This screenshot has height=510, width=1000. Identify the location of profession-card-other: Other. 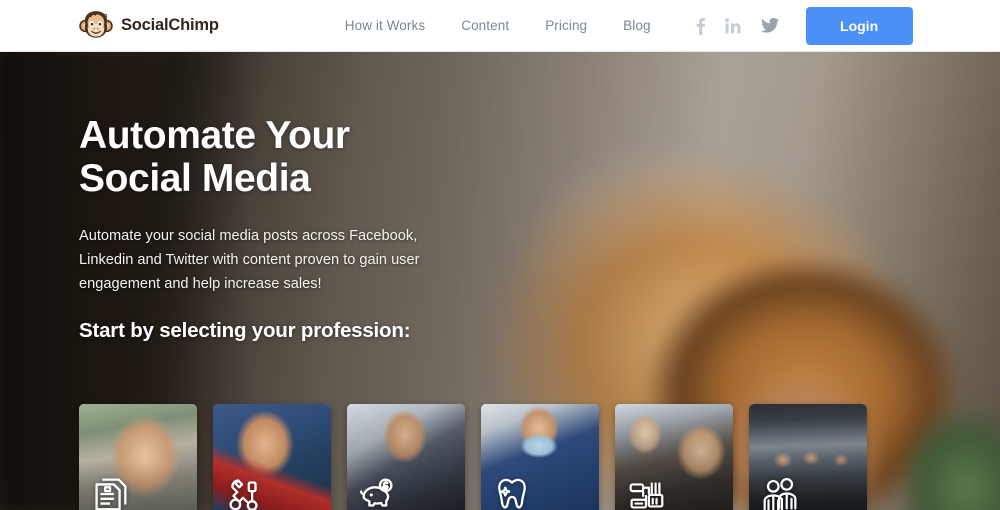
(808, 457).